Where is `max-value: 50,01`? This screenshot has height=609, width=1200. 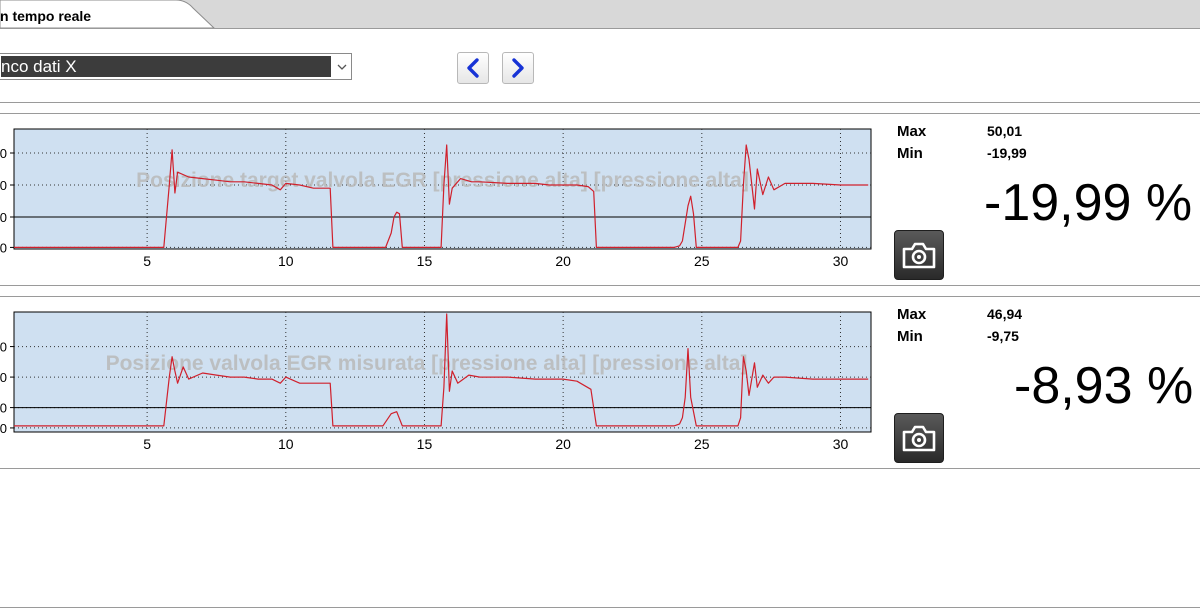 max-value: 50,01 is located at coordinates (1005, 131).